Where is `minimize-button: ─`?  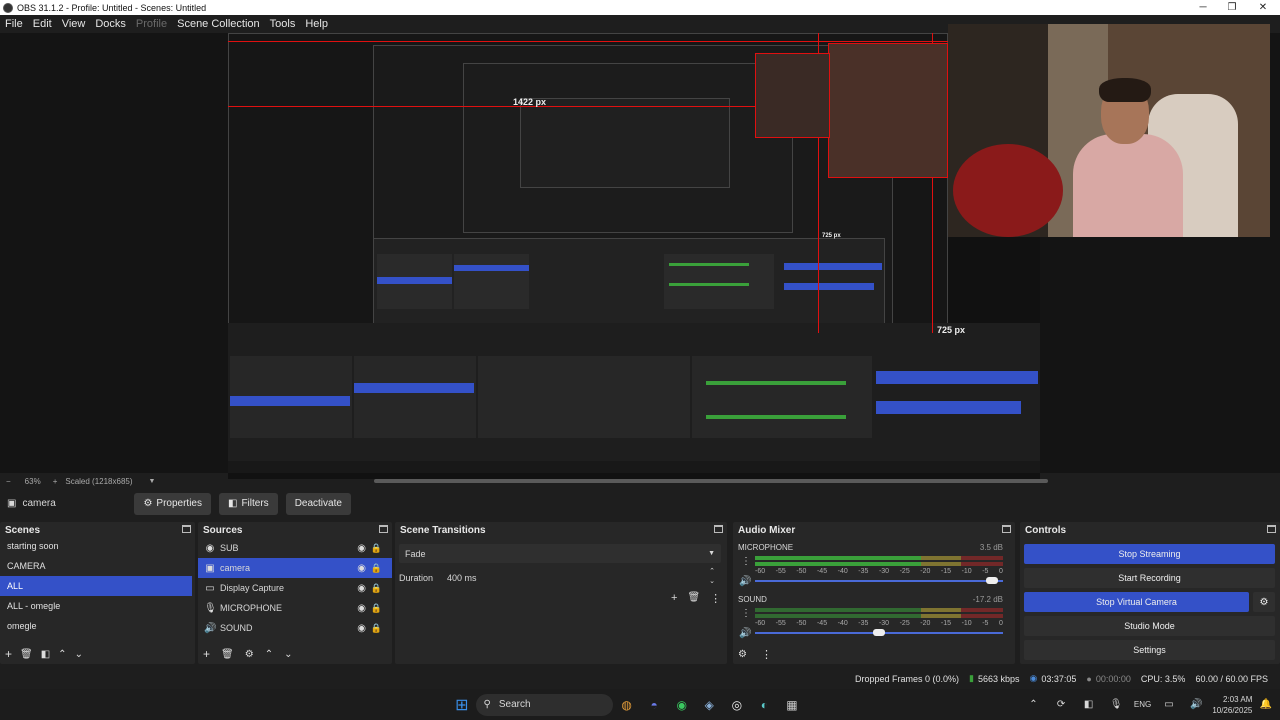 minimize-button: ─ is located at coordinates (1203, 7).